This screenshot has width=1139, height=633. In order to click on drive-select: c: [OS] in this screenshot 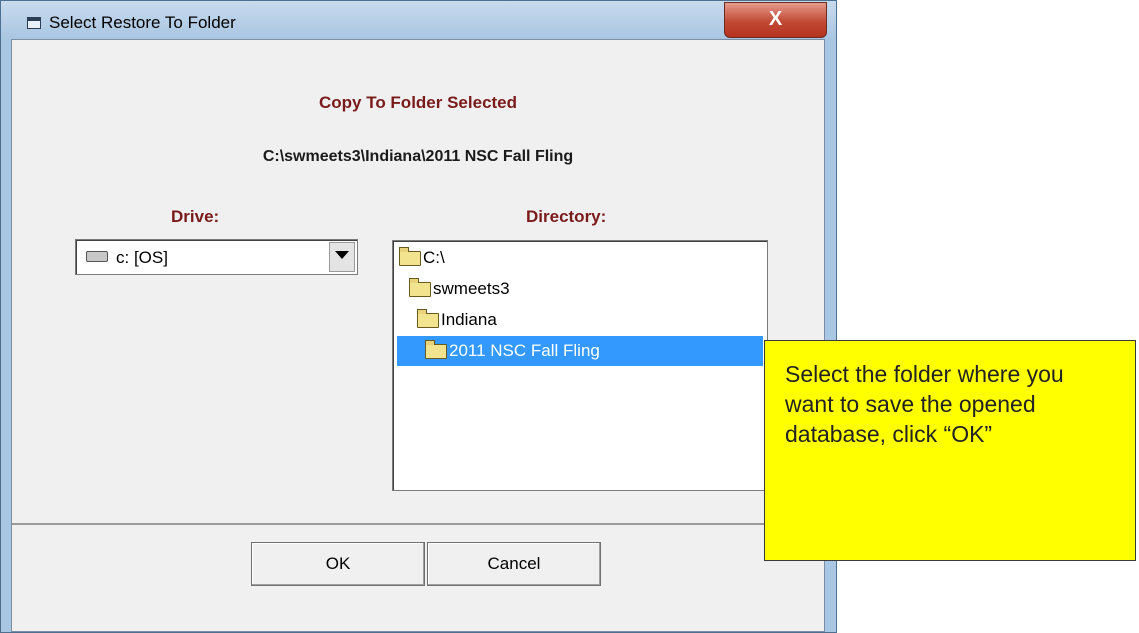, I will do `click(216, 257)`.